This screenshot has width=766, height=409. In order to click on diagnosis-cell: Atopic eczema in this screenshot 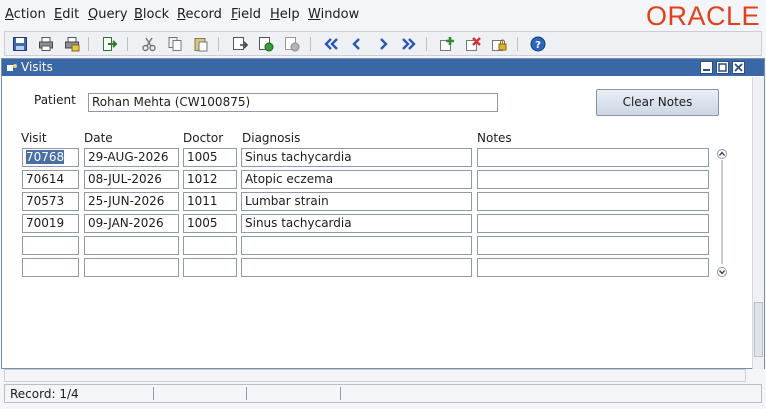, I will do `click(356, 179)`.